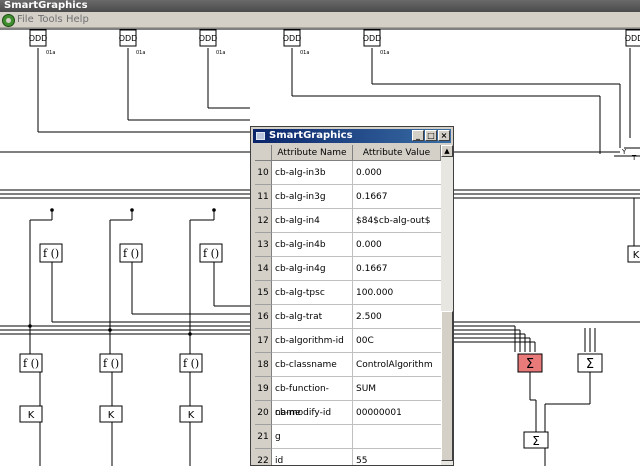 This screenshot has width=640, height=466. What do you see at coordinates (25, 19) in the screenshot?
I see `menu-file: File` at bounding box center [25, 19].